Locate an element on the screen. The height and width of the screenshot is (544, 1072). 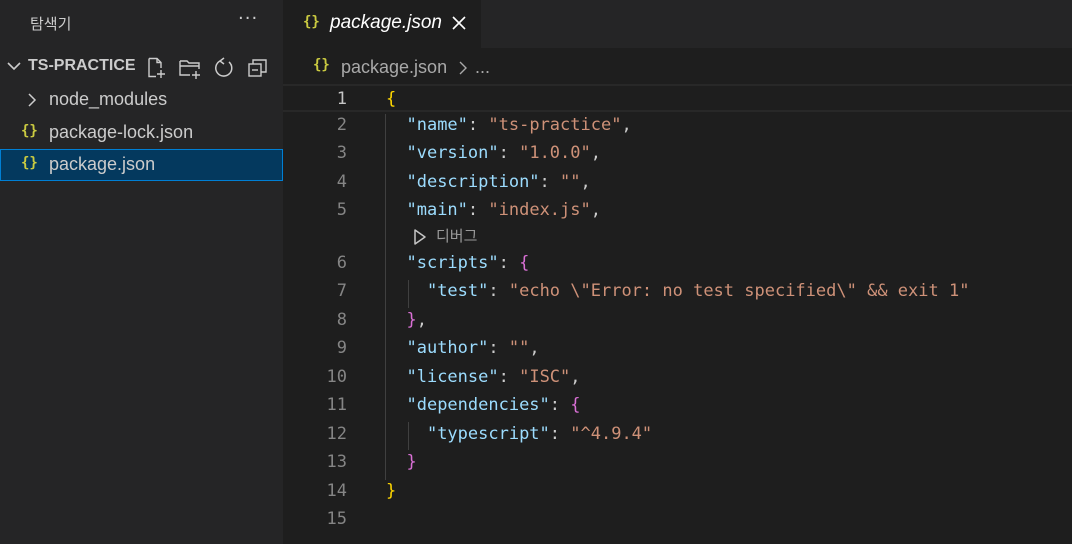
line-number: 14 is located at coordinates (336, 491).